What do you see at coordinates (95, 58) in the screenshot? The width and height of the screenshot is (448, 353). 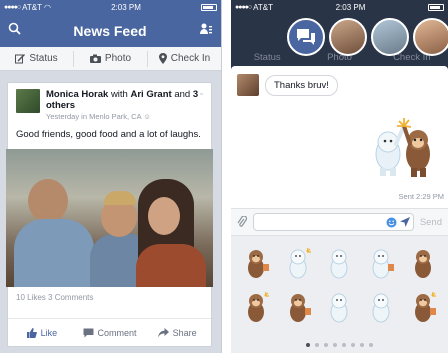 I see `camera-icon` at bounding box center [95, 58].